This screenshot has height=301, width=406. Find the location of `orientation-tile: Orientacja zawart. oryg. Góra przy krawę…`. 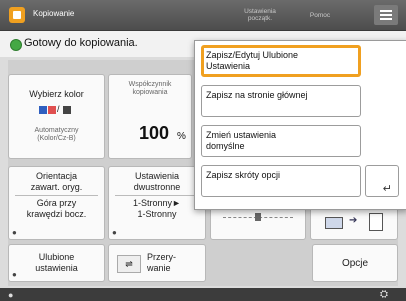

orientation-tile: Orientacja zawart. oryg. Góra przy krawę… is located at coordinates (56, 203).